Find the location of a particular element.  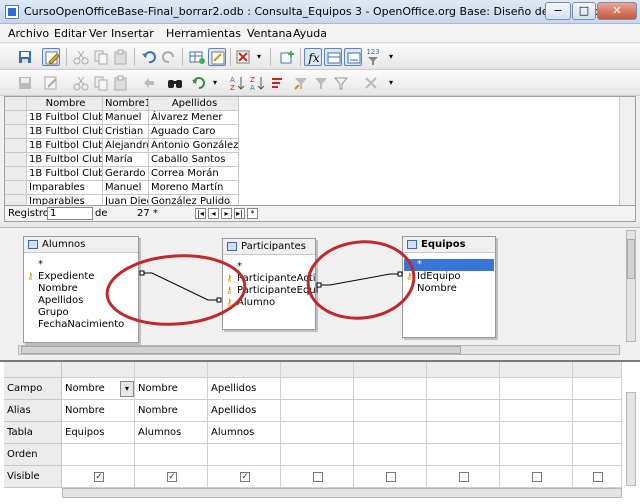

copy-icon is located at coordinates (101, 57).